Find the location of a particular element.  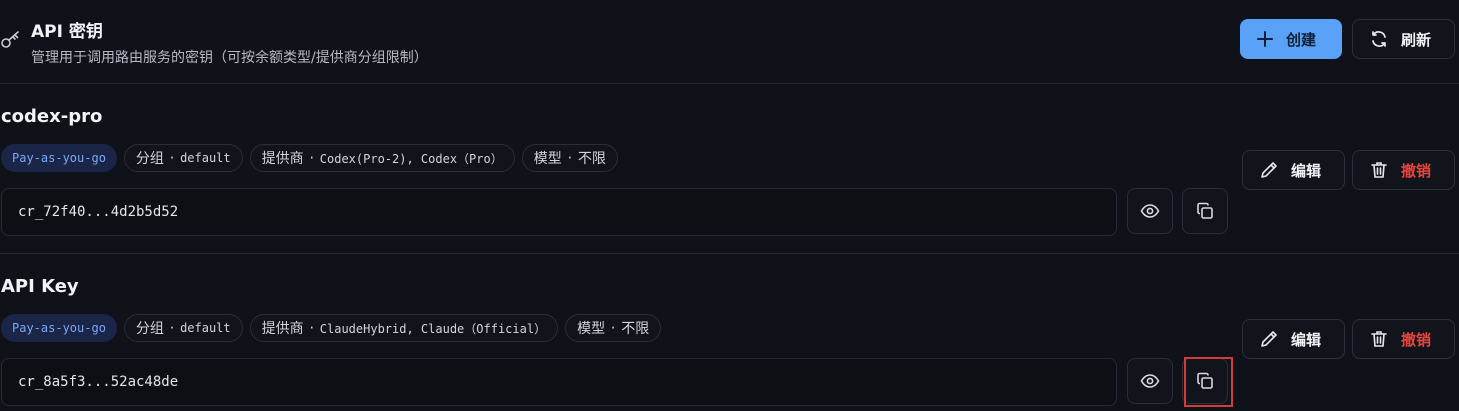

create-button: 创建 is located at coordinates (1291, 39).